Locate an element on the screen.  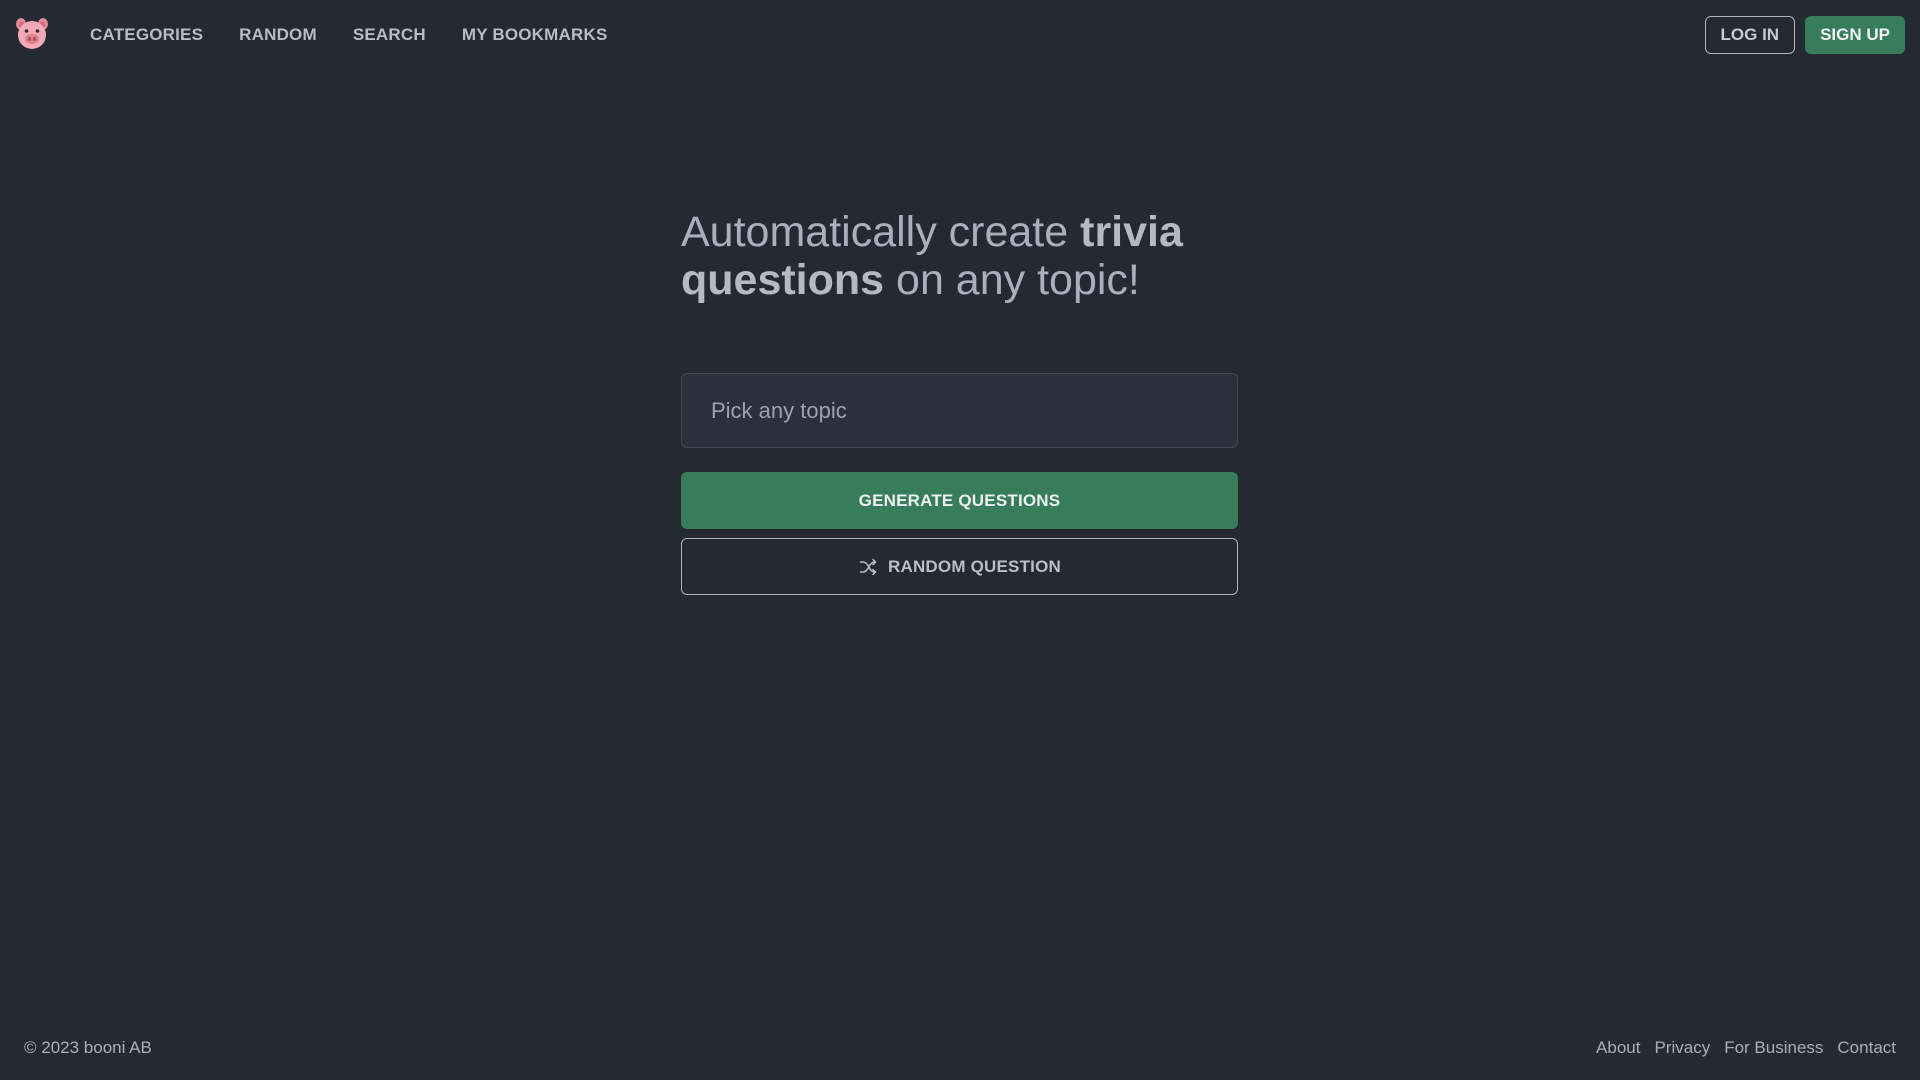
topic-input is located at coordinates (959, 410).